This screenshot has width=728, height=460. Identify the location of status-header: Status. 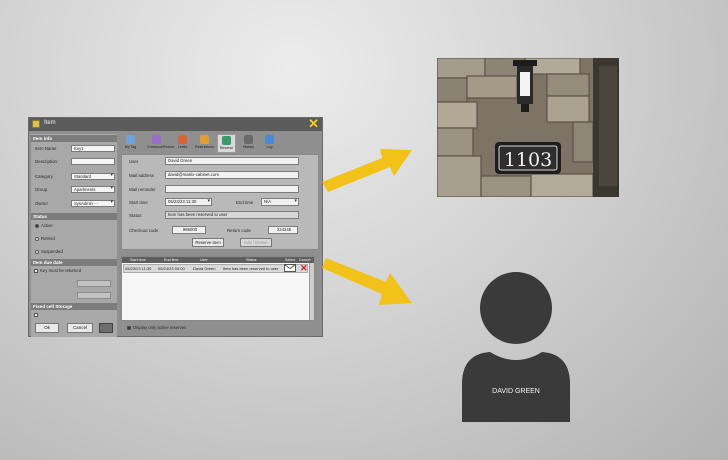
(74, 216).